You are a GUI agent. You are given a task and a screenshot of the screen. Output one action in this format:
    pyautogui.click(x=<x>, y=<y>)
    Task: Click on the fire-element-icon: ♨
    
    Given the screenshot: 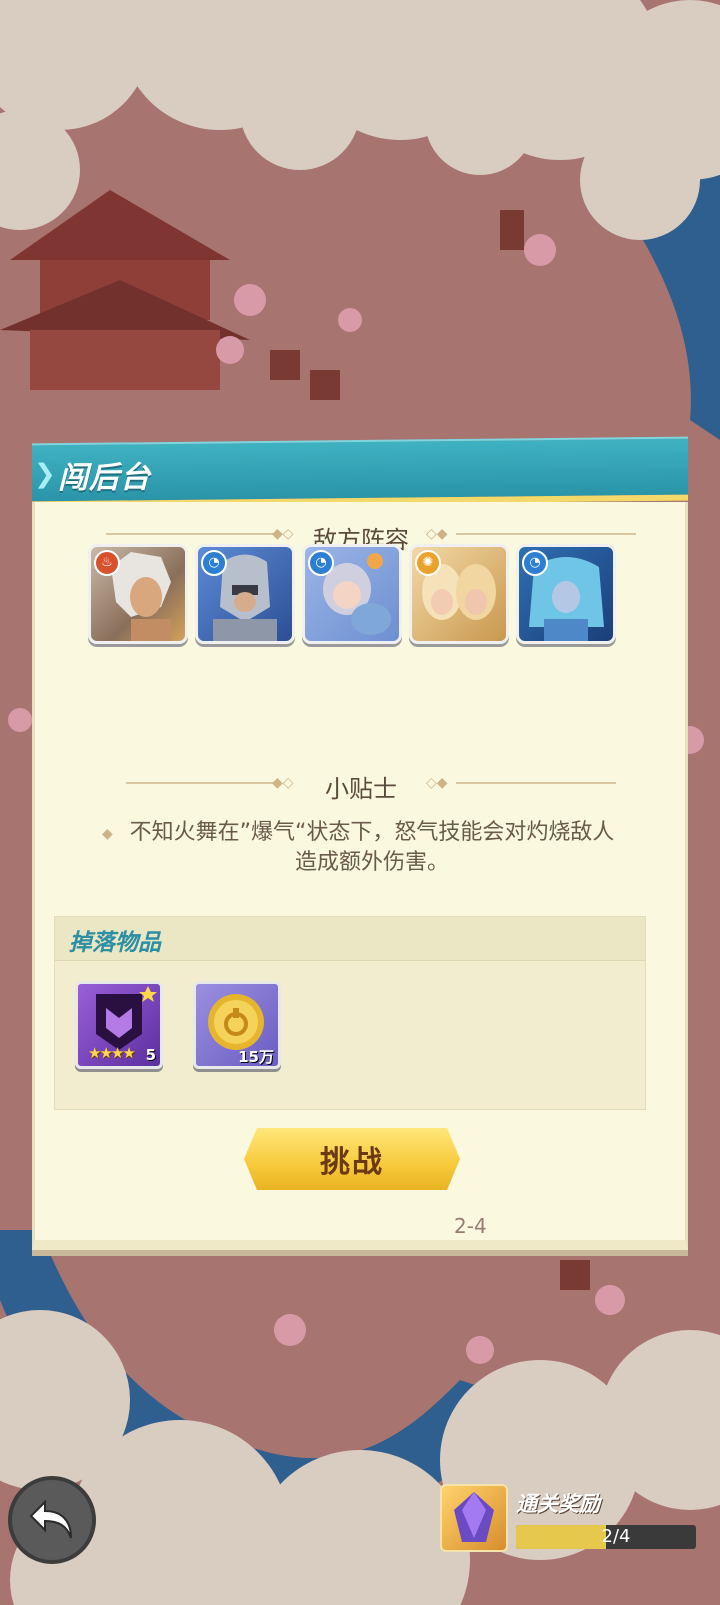 What is the action you would take?
    pyautogui.click(x=107, y=563)
    